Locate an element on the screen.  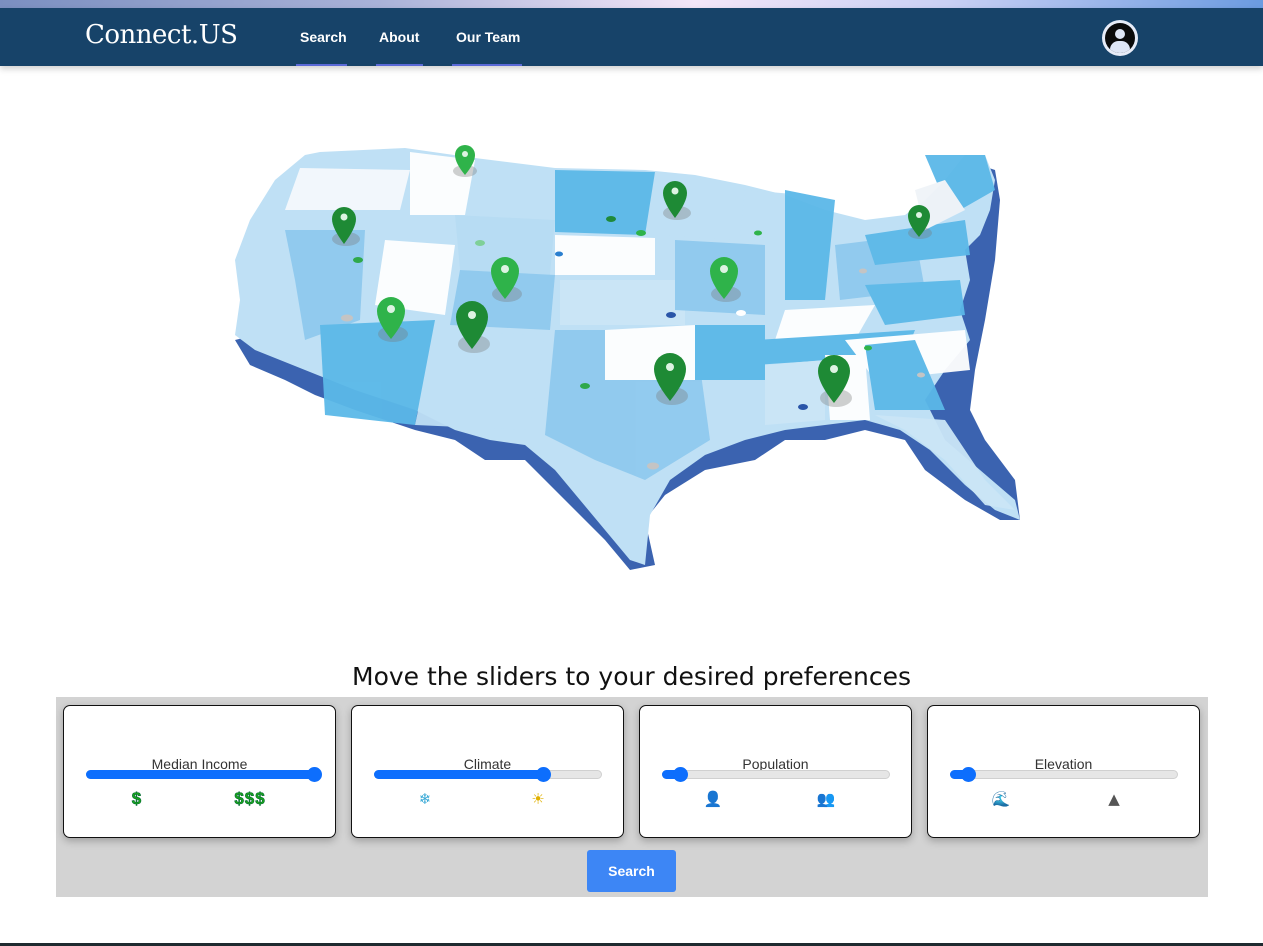
population-slider is located at coordinates (776, 774).